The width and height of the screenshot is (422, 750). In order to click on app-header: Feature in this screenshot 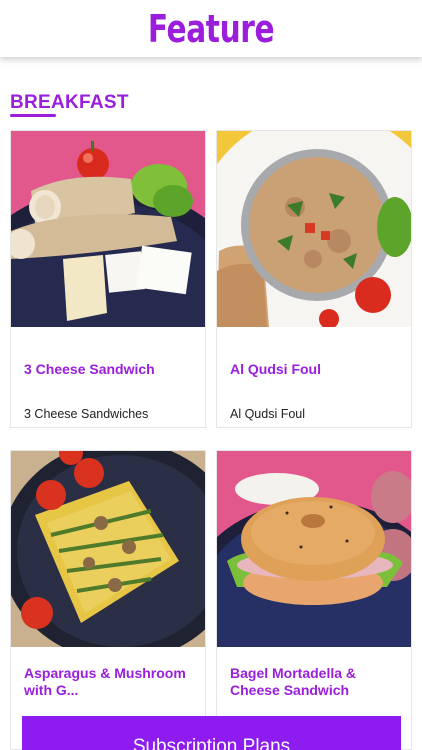, I will do `click(211, 28)`.